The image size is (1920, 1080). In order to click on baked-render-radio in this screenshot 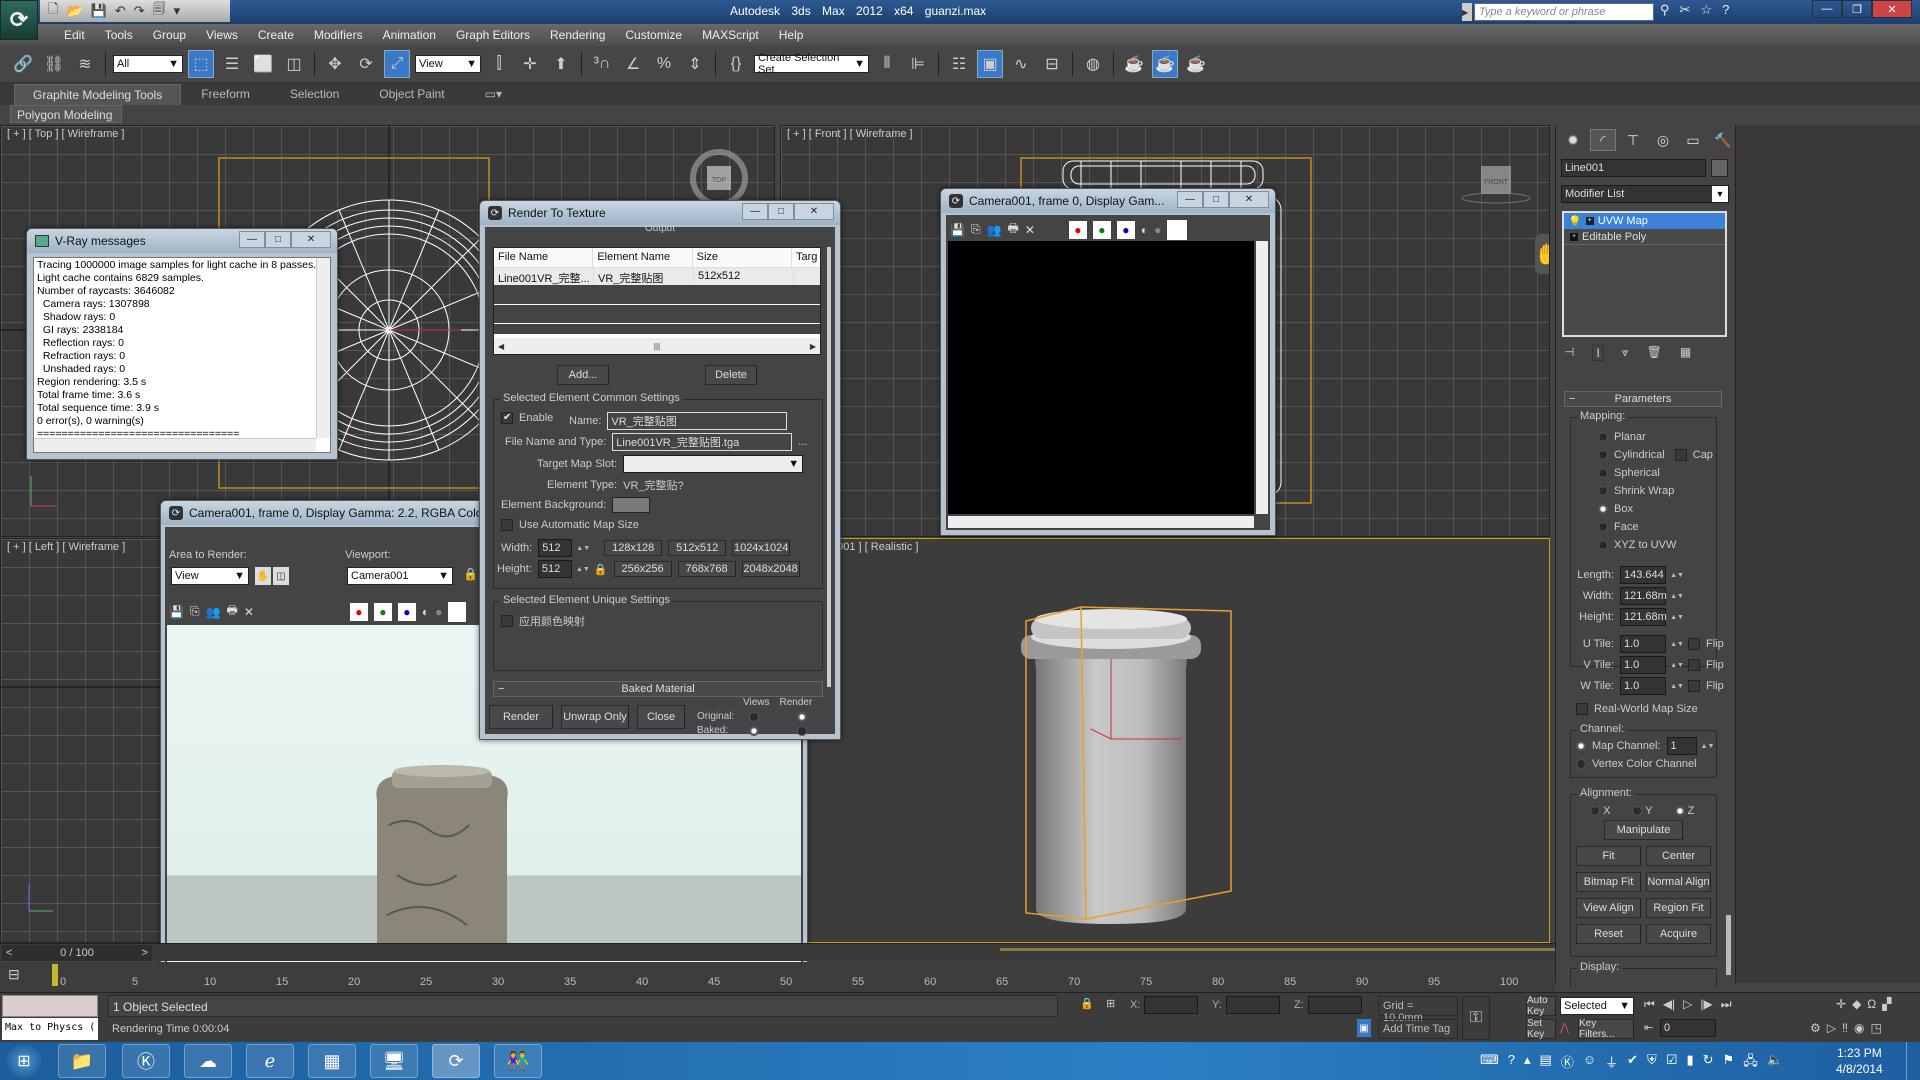, I will do `click(802, 730)`.